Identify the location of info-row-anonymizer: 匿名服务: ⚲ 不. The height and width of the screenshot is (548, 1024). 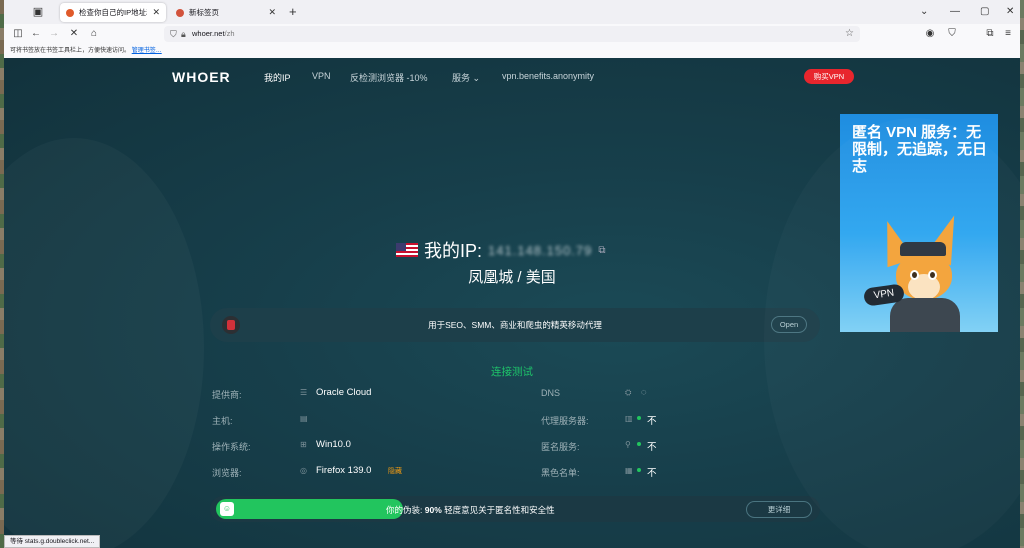
(641, 446).